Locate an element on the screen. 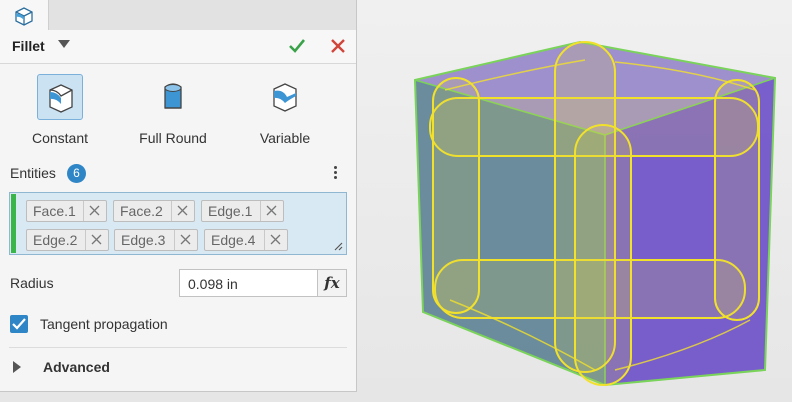 This screenshot has height=402, width=792. entity-chip: Edge.2 is located at coordinates (67, 240).